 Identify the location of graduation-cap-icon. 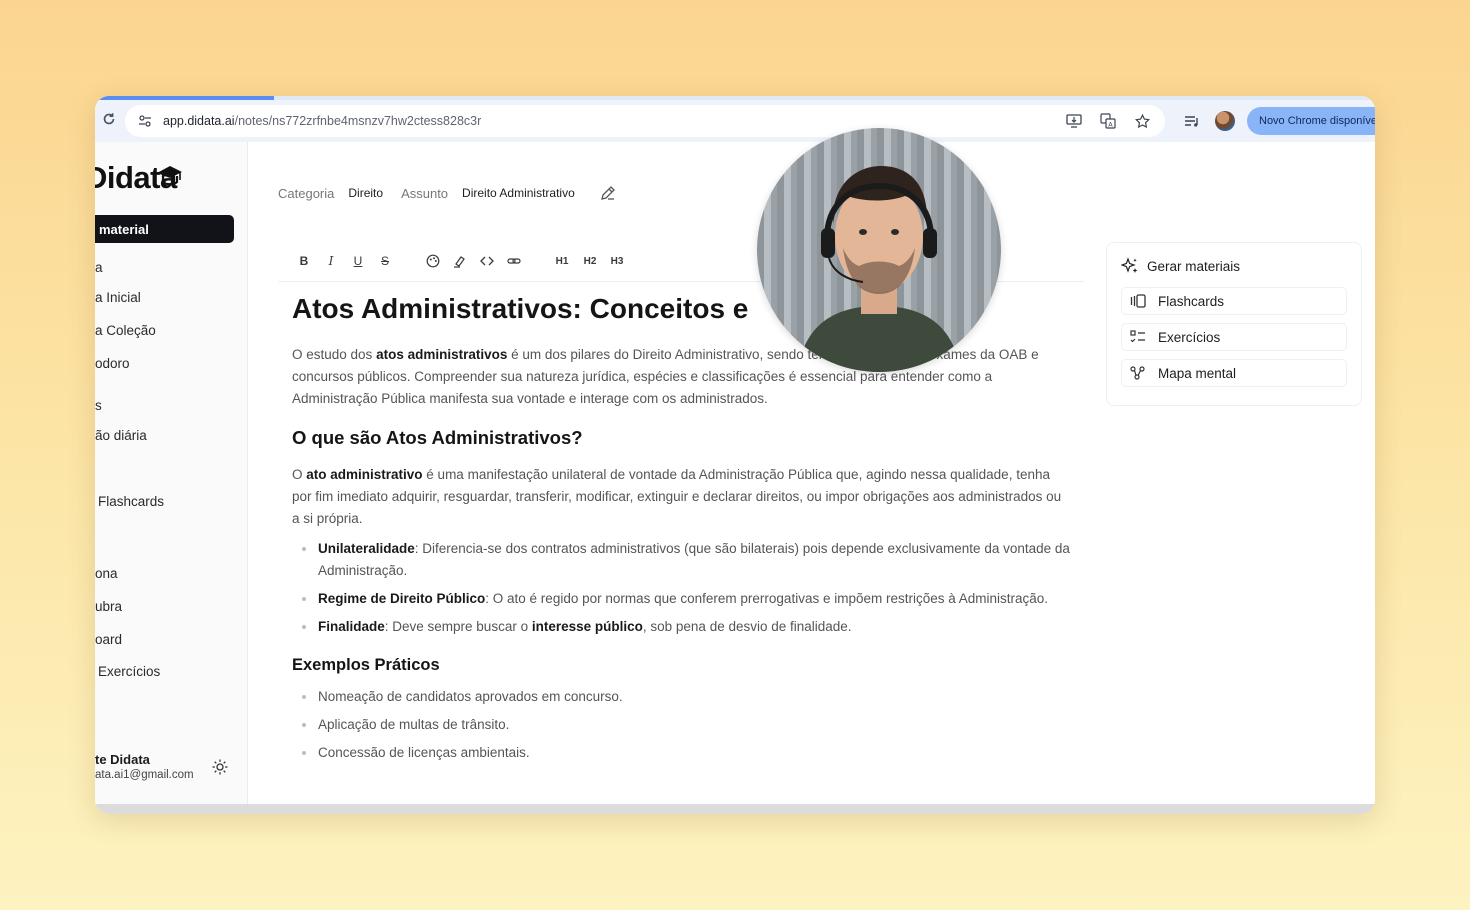
(169, 176).